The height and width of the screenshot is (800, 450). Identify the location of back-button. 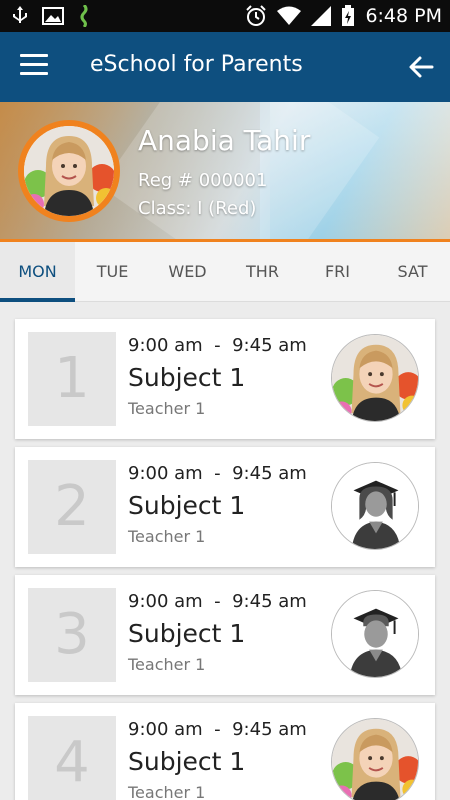
(421, 67).